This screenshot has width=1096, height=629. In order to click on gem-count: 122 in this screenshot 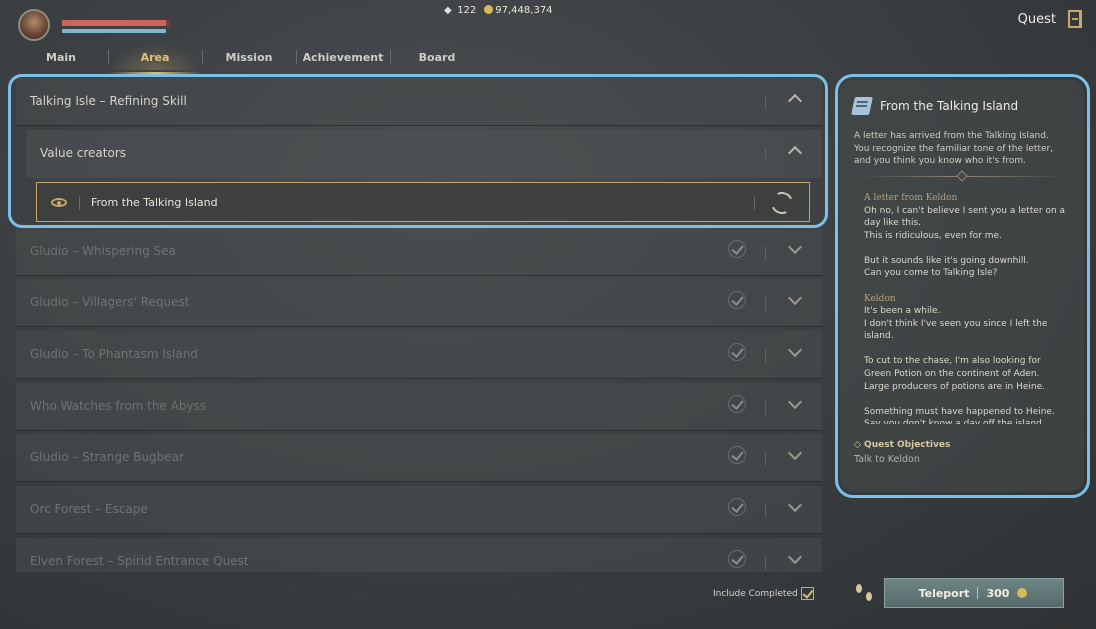, I will do `click(467, 10)`.